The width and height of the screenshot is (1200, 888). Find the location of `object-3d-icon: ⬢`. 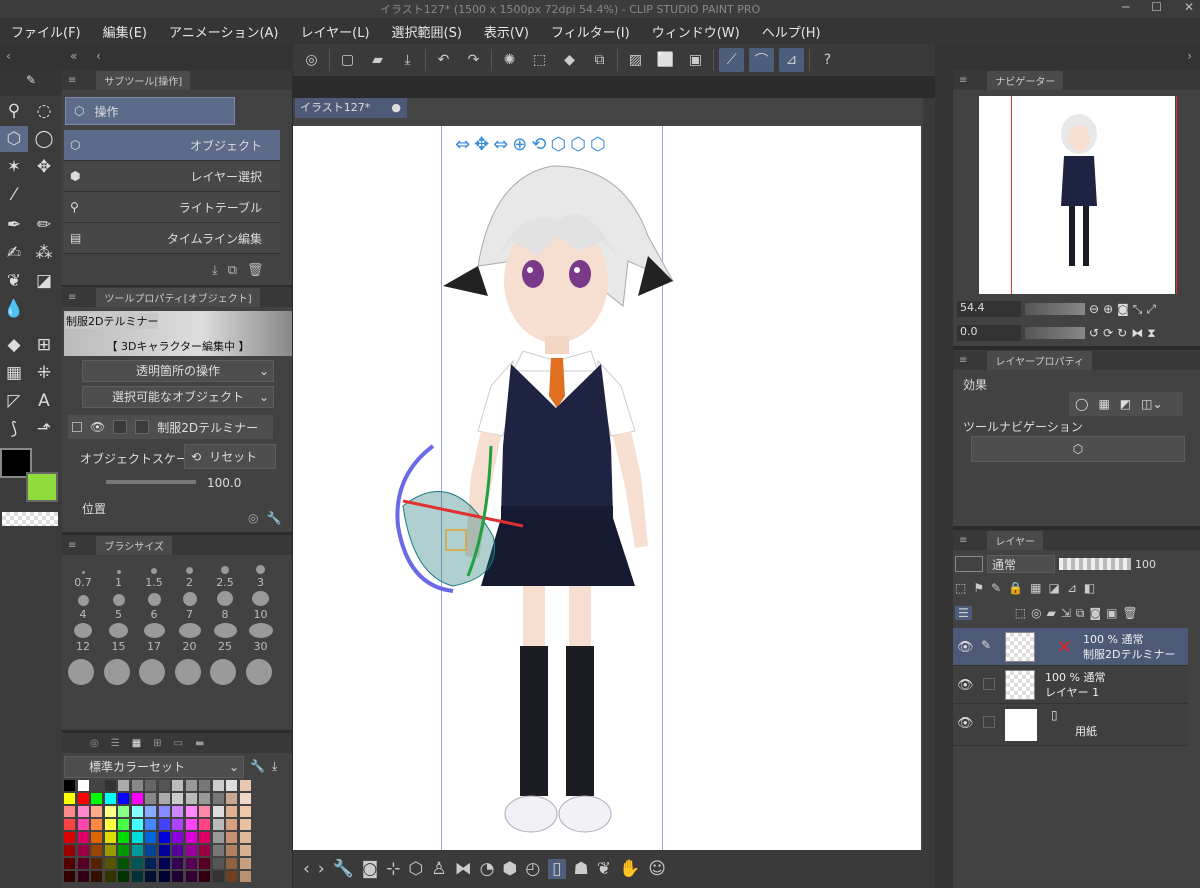

object-3d-icon: ⬢ is located at coordinates (509, 869).